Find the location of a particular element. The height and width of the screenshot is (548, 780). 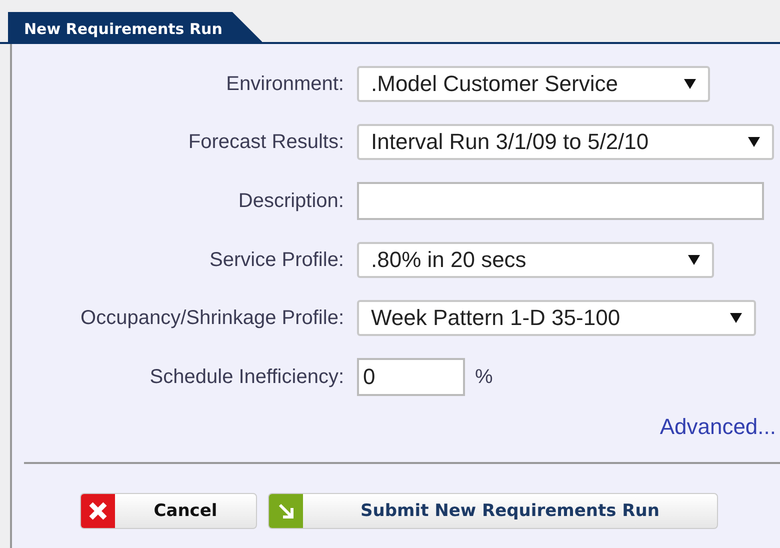

dropdown: Interval Run 3/1/09 to 5/2/10 is located at coordinates (565, 142).